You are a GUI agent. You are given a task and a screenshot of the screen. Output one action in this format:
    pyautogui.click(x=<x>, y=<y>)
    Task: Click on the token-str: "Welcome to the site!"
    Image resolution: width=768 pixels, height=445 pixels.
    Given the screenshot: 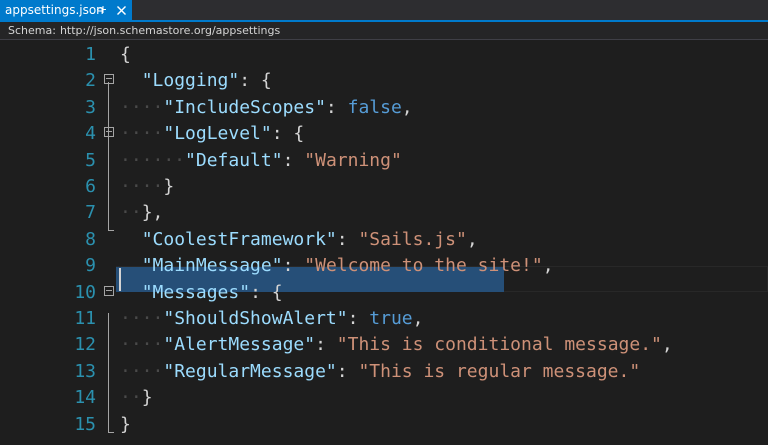 What is the action you would take?
    pyautogui.click(x=423, y=266)
    